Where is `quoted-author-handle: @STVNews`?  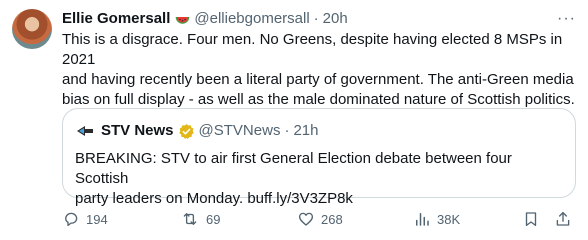 quoted-author-handle: @STVNews is located at coordinates (240, 131).